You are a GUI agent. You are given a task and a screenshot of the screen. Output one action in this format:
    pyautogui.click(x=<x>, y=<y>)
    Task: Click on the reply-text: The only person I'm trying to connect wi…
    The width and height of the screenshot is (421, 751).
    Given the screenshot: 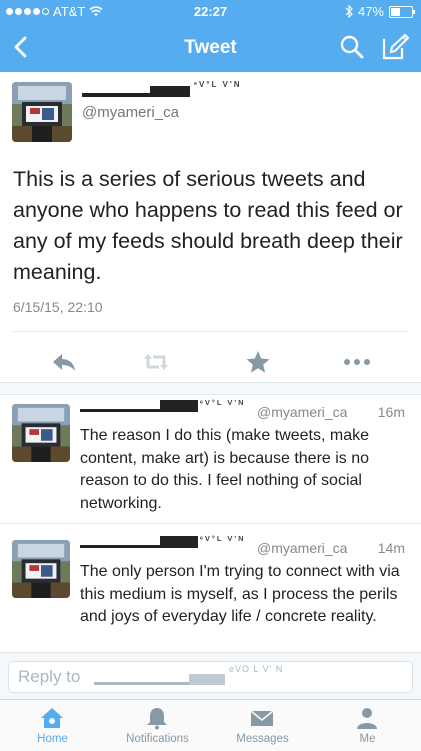 What is the action you would take?
    pyautogui.click(x=240, y=594)
    